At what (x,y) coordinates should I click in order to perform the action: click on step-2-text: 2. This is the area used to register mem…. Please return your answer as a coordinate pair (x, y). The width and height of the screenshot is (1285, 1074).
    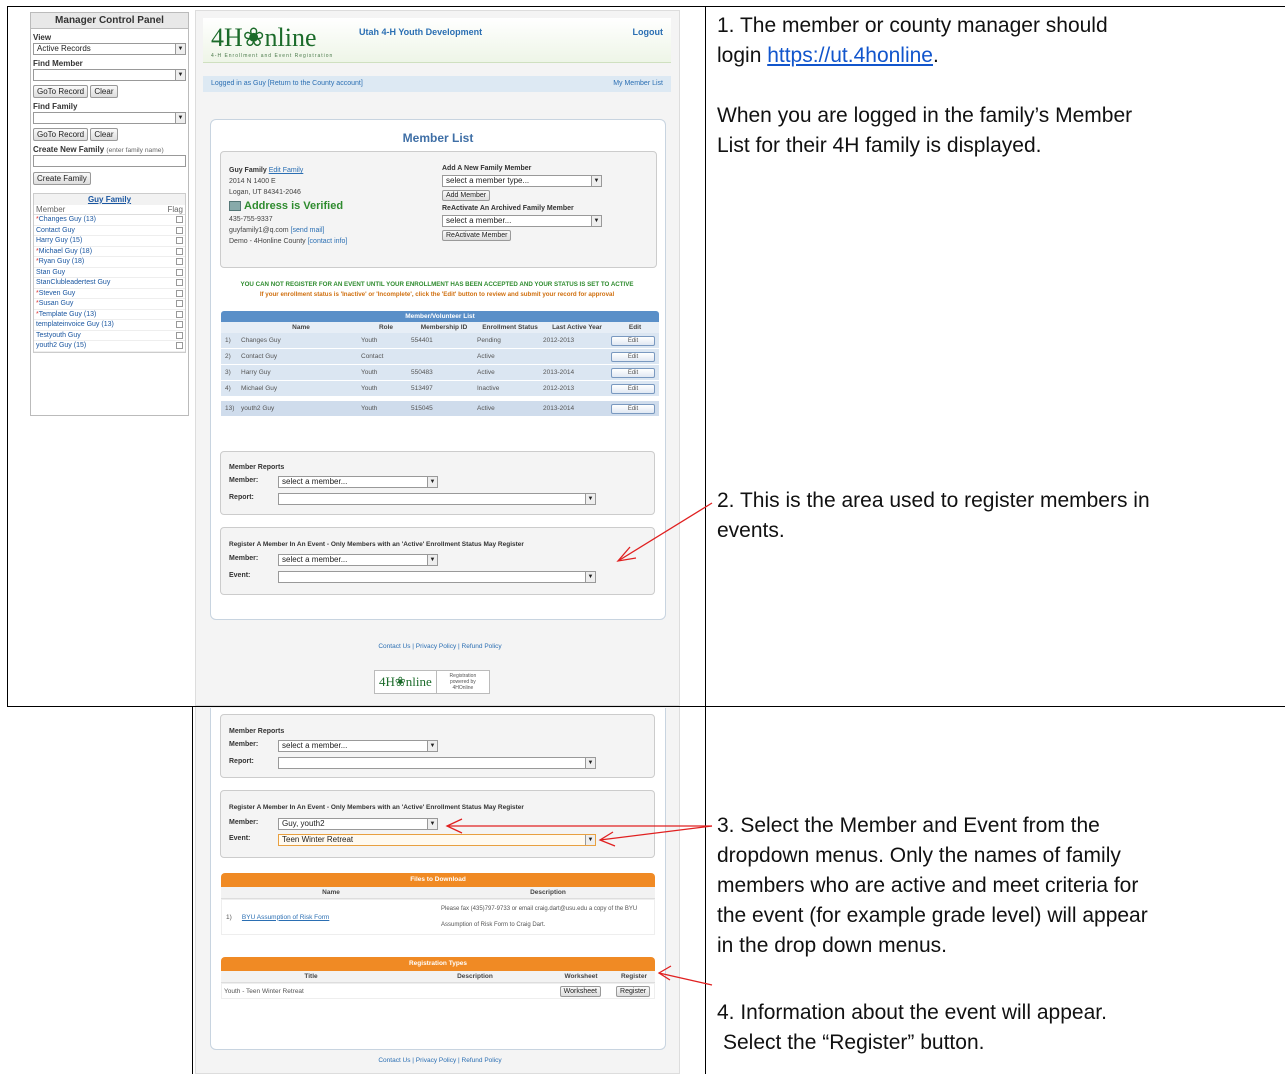
    Looking at the image, I should click on (933, 516).